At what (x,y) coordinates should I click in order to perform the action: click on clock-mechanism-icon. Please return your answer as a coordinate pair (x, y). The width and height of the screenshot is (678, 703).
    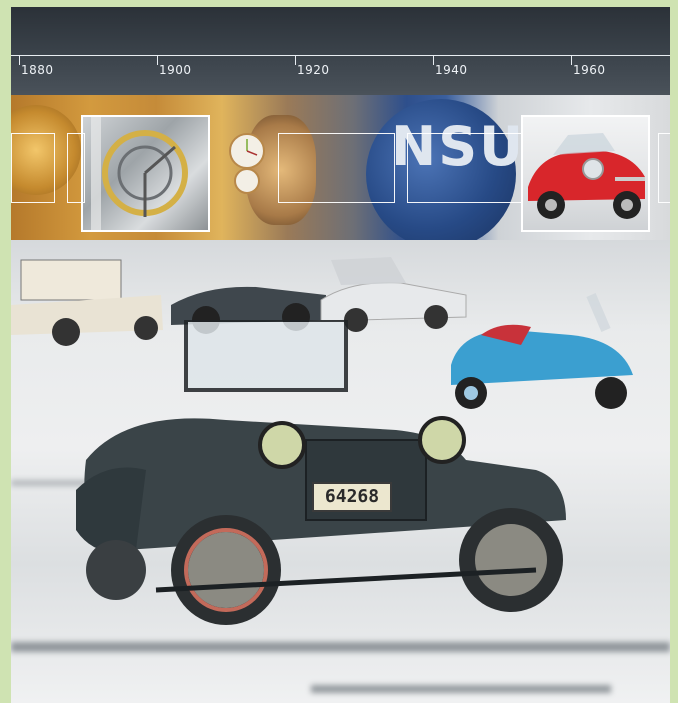
    Looking at the image, I should click on (139, 173).